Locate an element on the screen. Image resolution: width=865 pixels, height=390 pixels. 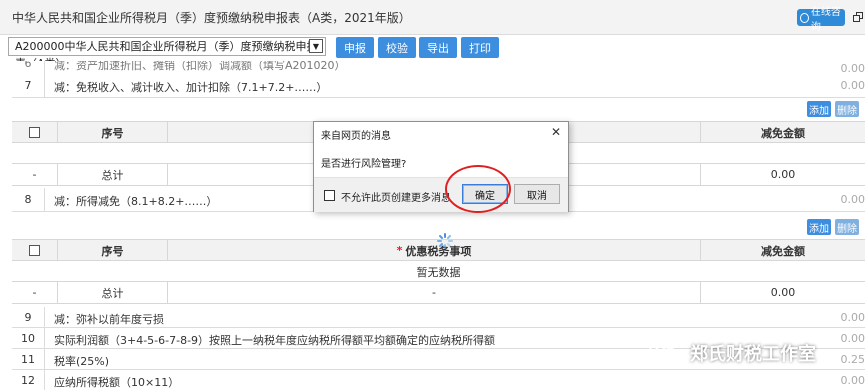
row-label: 减：资产加速折旧、摊销（扣除）调减额（填写A201020） is located at coordinates (200, 66).